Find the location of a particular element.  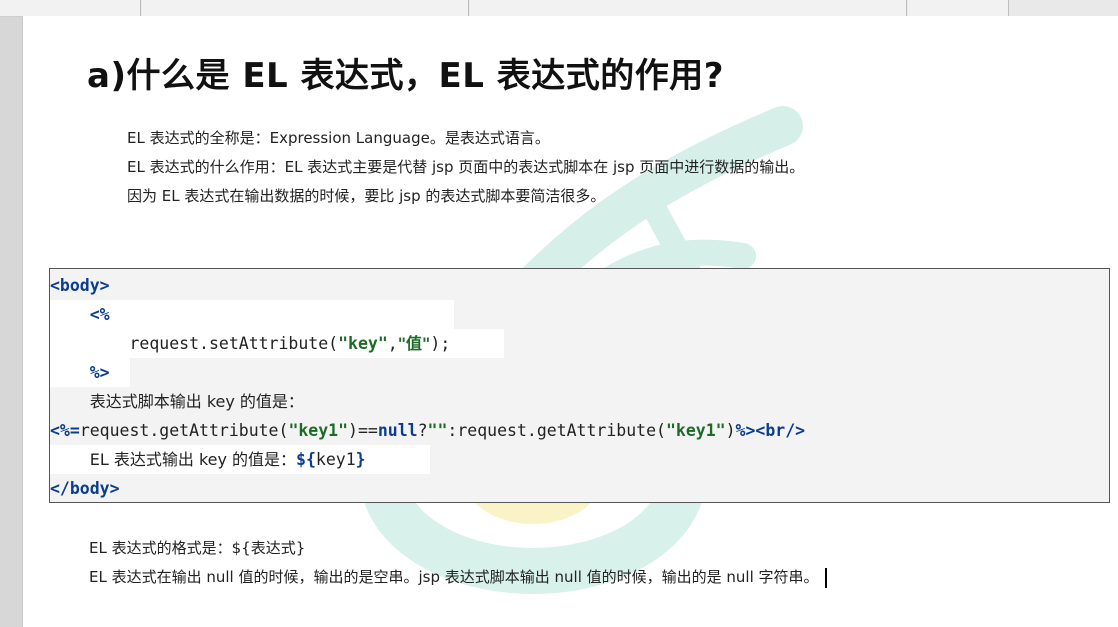

code-line-el-output: EL 表达式输出 key 的值是：${key1} is located at coordinates (240, 459).